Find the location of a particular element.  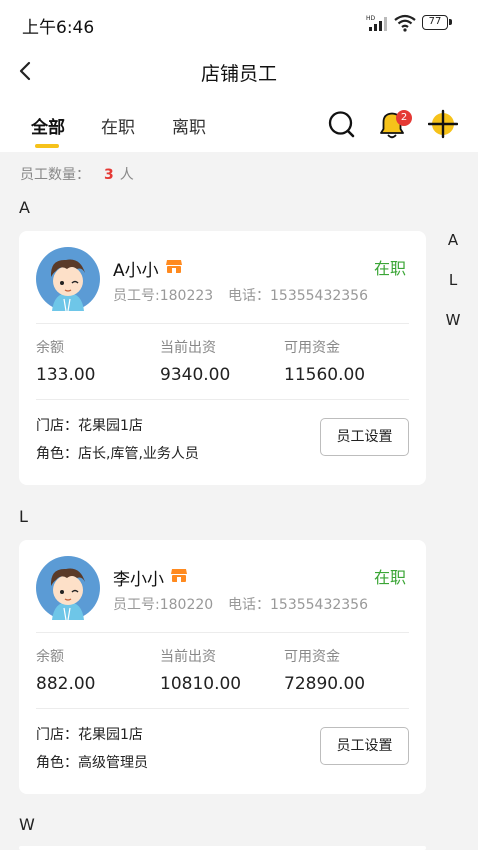

tab-all: 全部 is located at coordinates (48, 125).